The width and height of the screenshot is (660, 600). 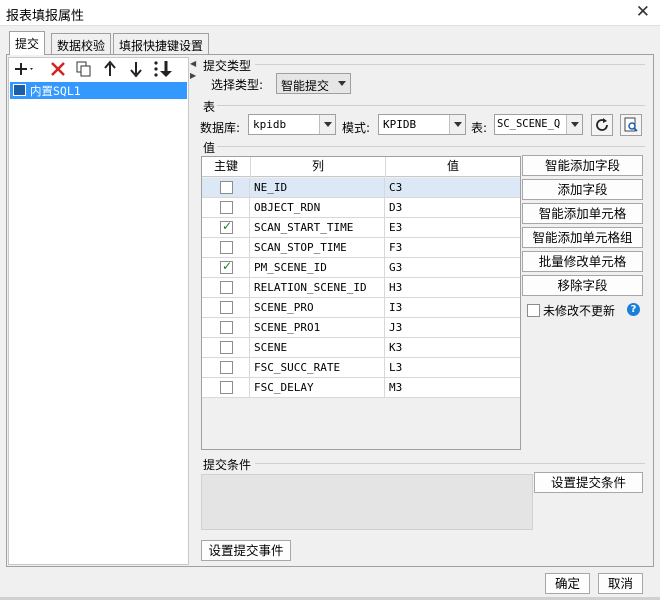 I want to click on expand-right-icon: ▶, so click(x=193, y=75).